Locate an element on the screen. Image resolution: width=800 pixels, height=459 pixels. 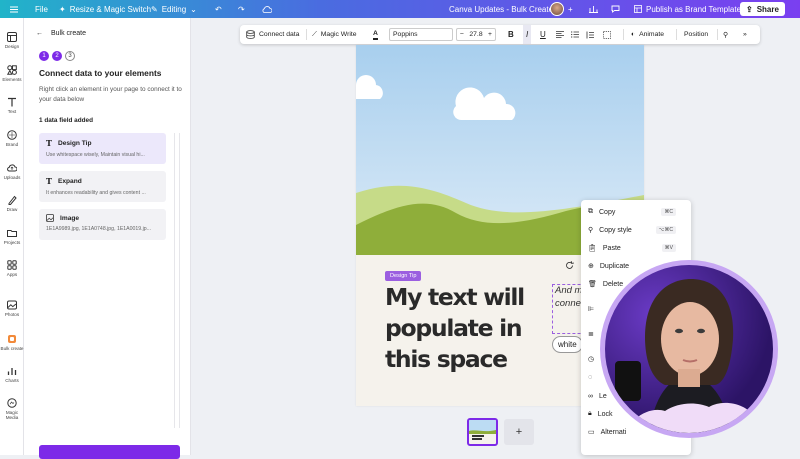
align-button is located at coordinates (560, 34).